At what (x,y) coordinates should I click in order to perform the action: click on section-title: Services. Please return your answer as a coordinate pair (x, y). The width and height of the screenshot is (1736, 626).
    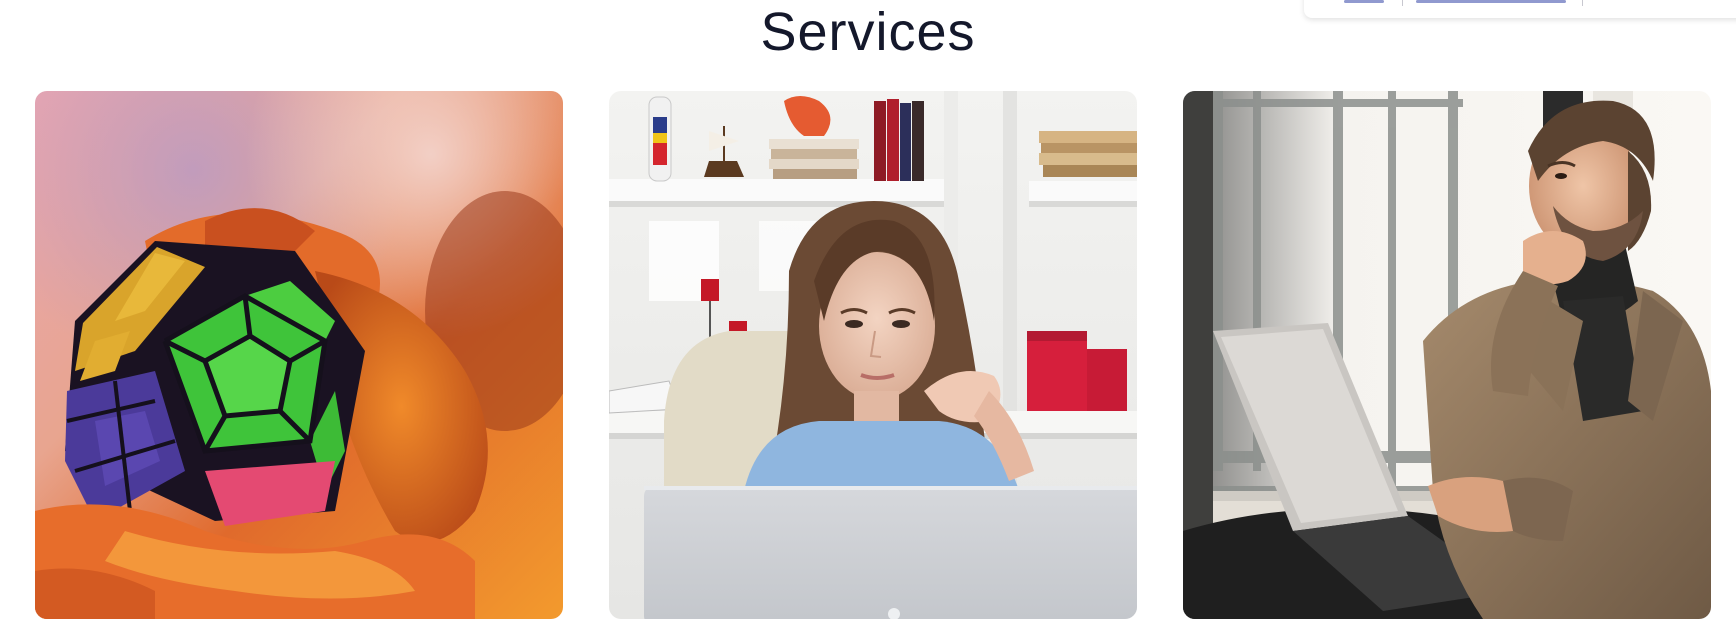
    Looking at the image, I should click on (868, 32).